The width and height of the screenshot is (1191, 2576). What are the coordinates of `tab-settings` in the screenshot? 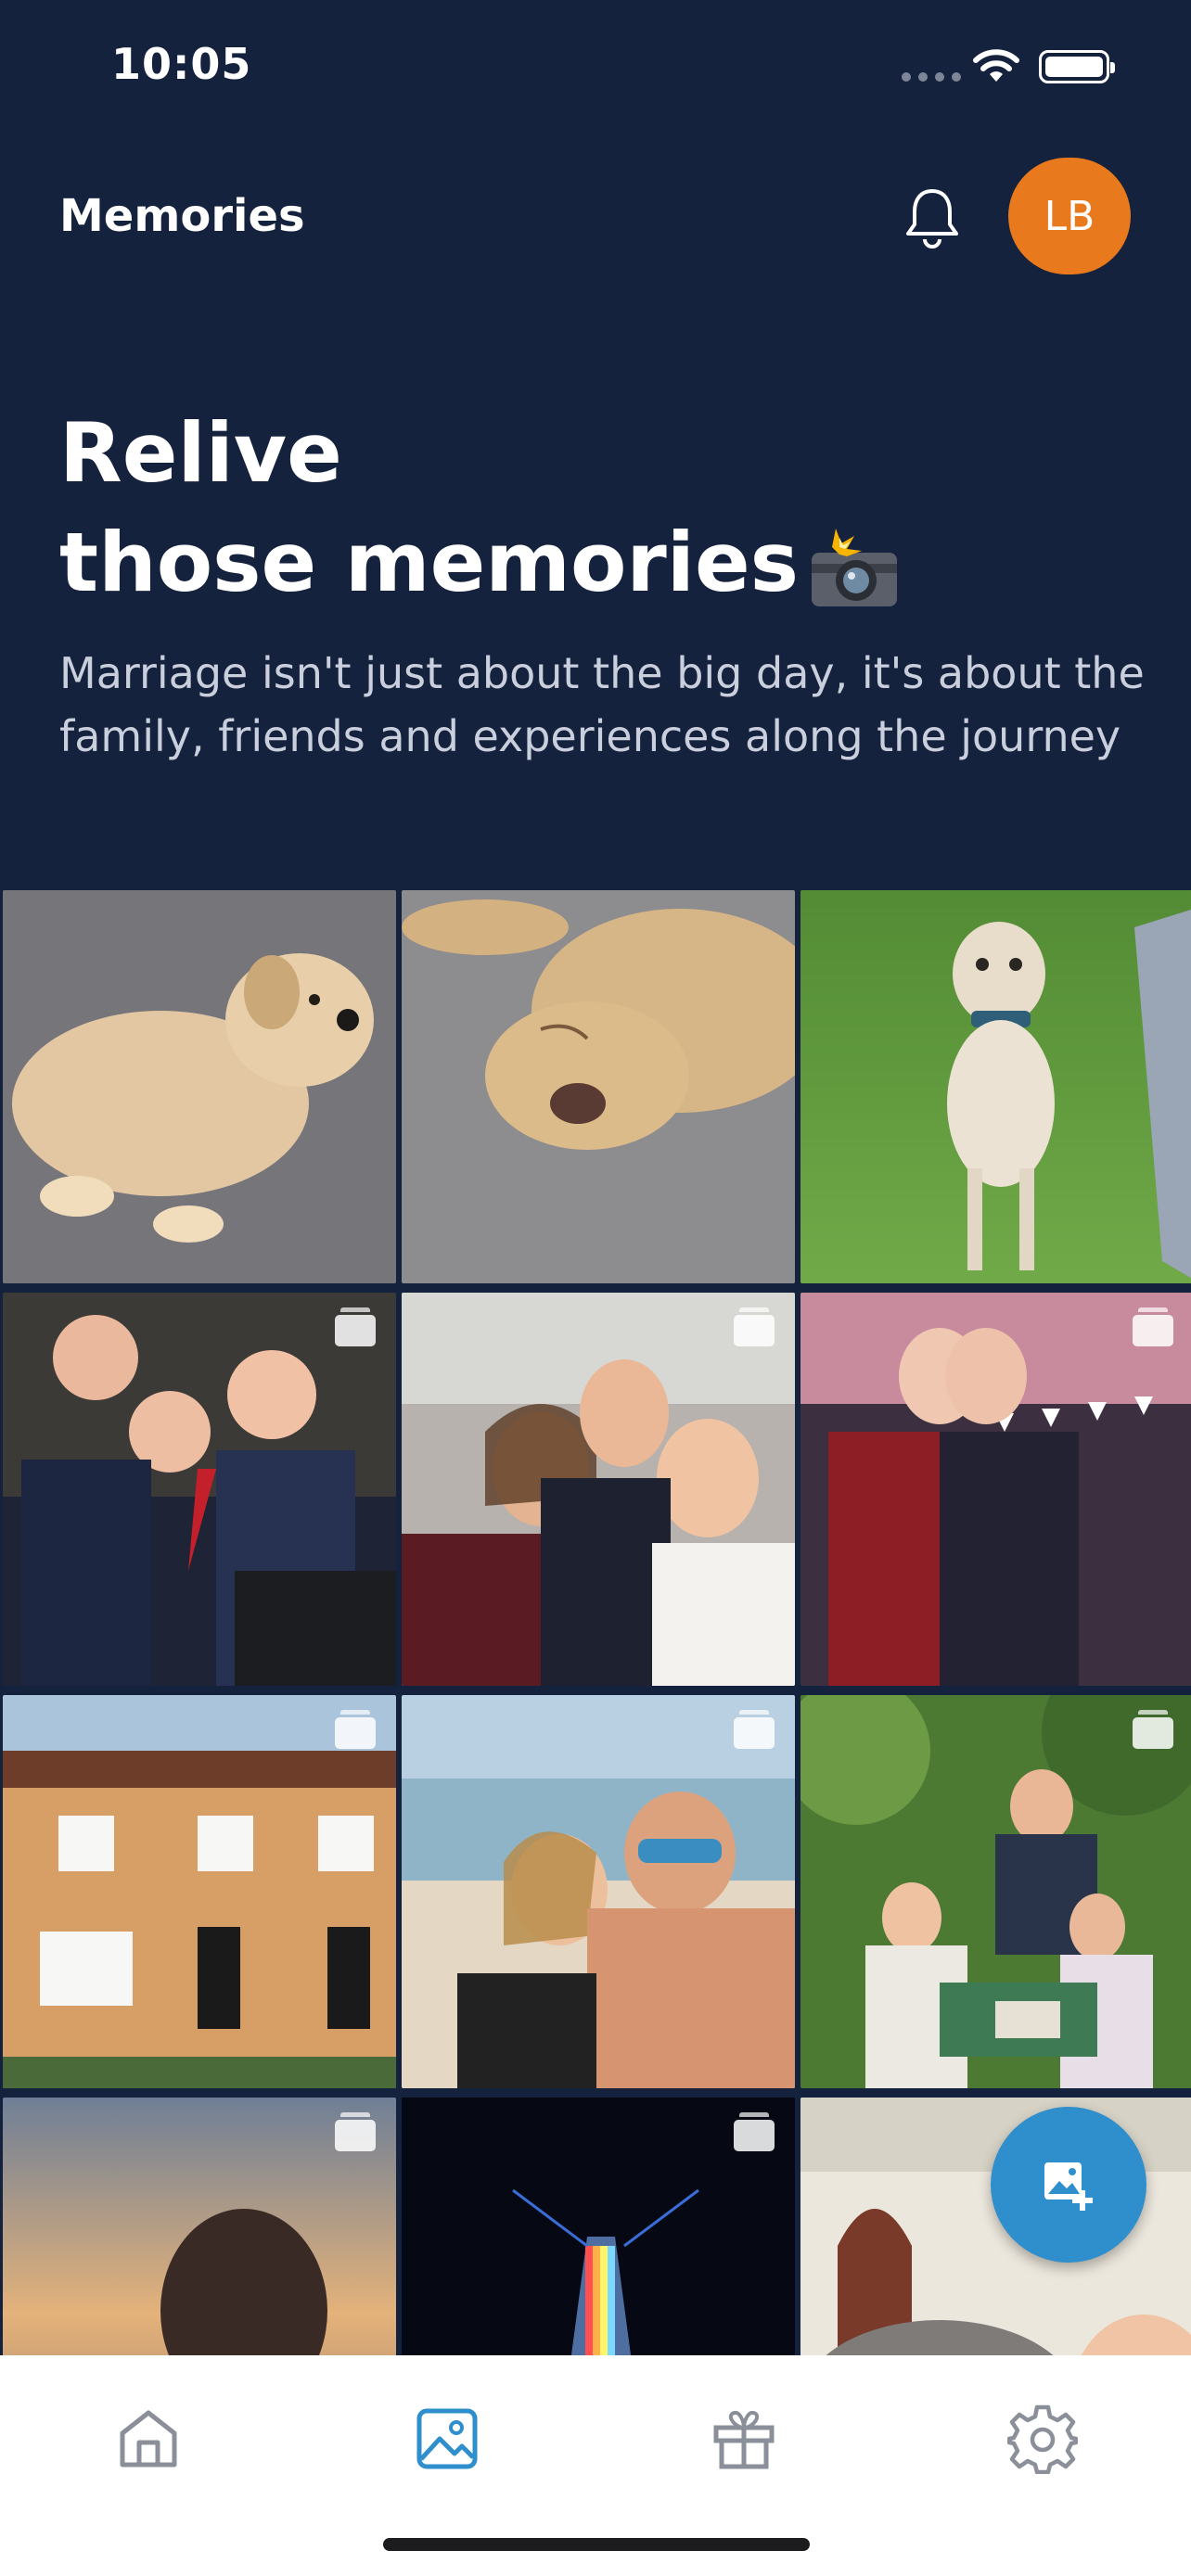 It's located at (1042, 2439).